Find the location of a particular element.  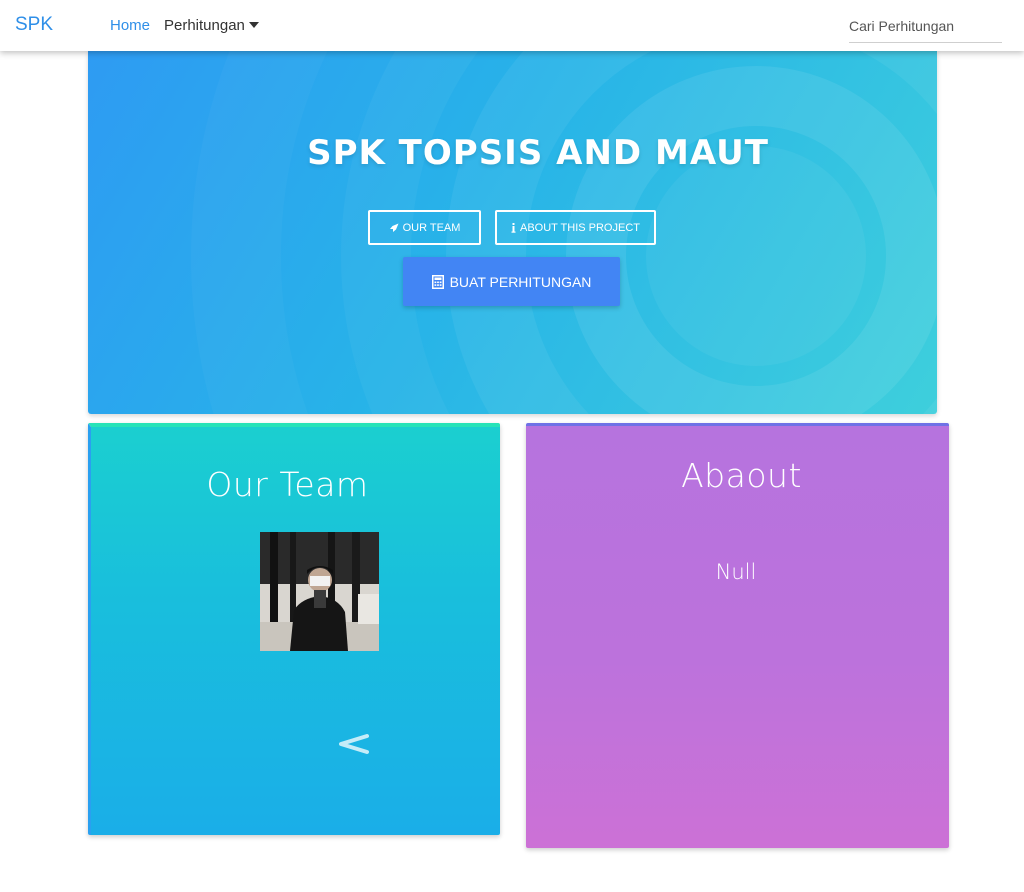

calculator-icon is located at coordinates (437, 281).